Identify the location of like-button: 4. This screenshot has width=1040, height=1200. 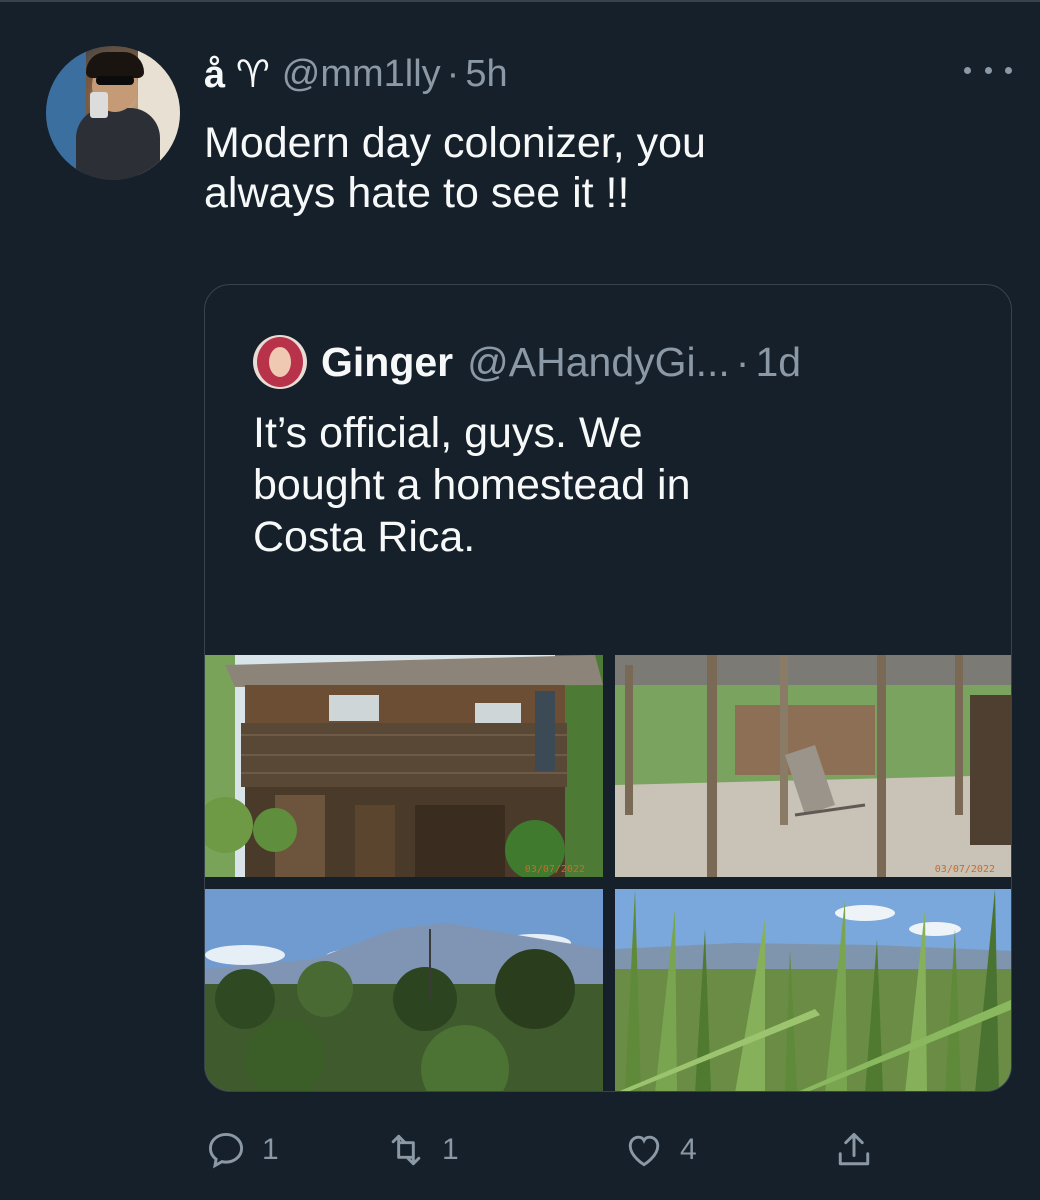
(659, 1150).